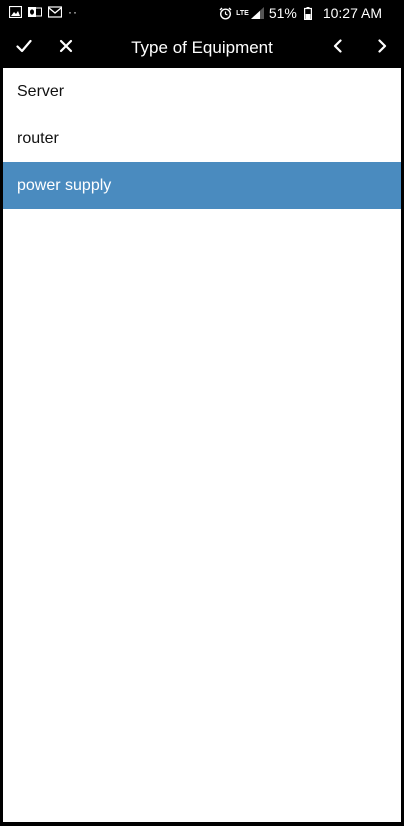  I want to click on close-icon, so click(66, 48).